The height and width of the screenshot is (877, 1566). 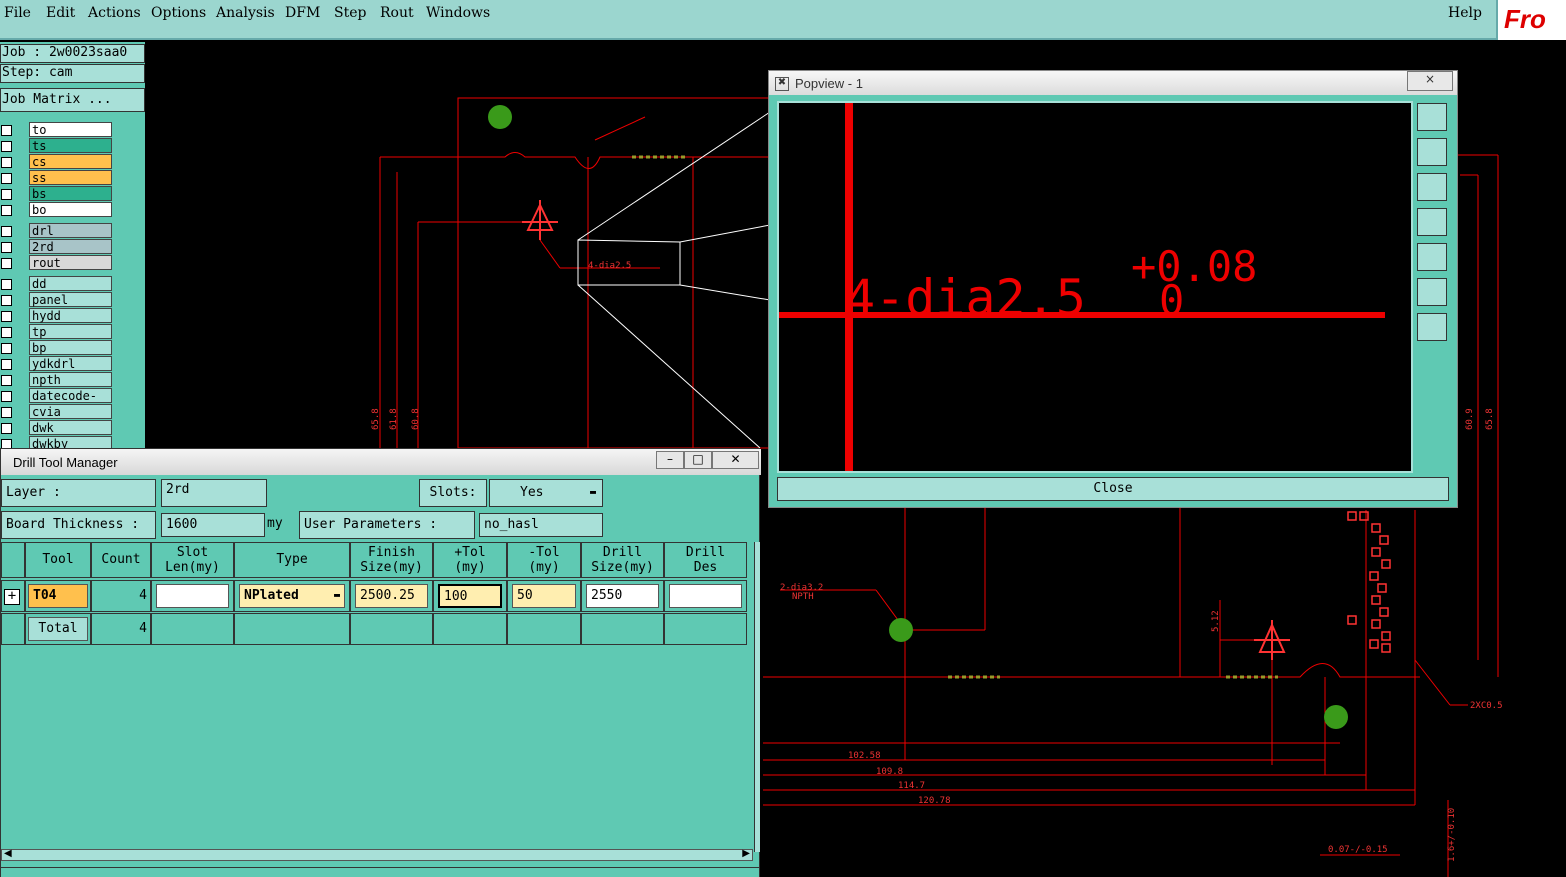 I want to click on layer-field: 2rd, so click(x=214, y=493).